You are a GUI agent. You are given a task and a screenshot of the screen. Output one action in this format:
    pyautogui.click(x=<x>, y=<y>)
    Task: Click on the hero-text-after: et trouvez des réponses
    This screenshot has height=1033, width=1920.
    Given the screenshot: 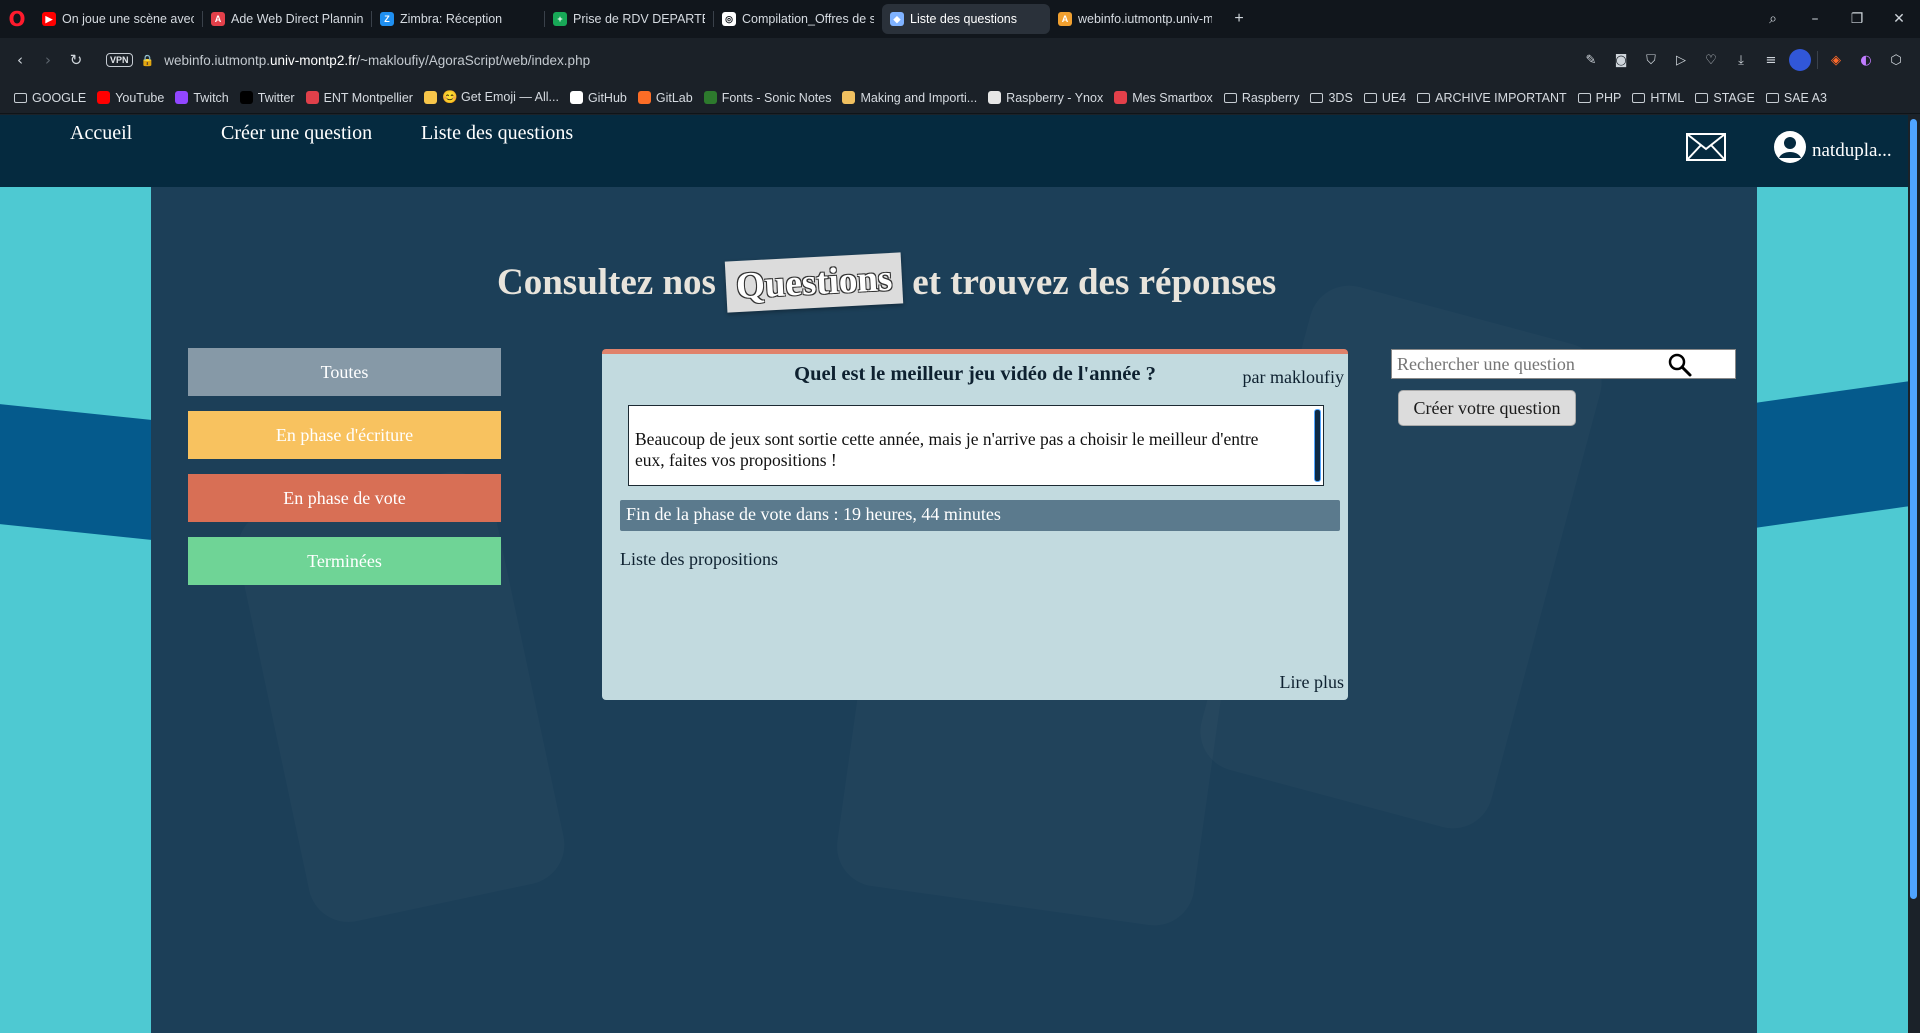 What is the action you would take?
    pyautogui.click(x=1094, y=282)
    